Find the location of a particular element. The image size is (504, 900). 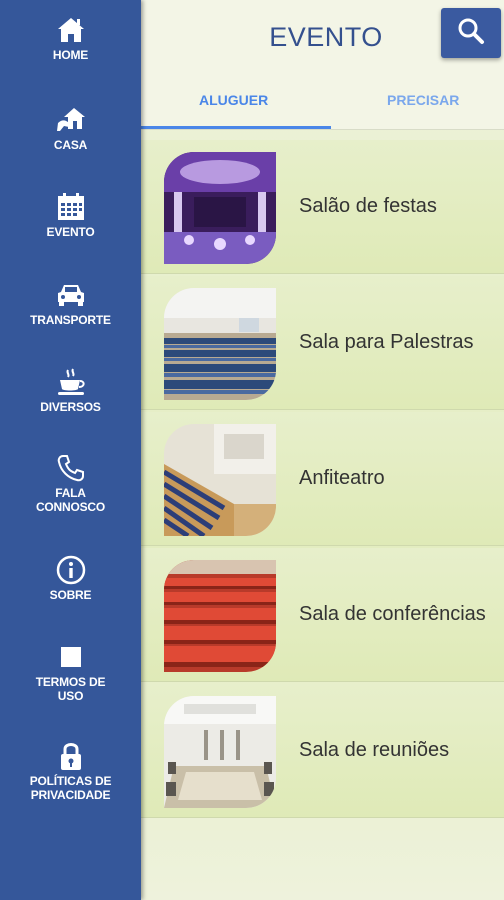

sidebar-item-fala-connosco: FALA CONNOSCO is located at coordinates (70, 483).